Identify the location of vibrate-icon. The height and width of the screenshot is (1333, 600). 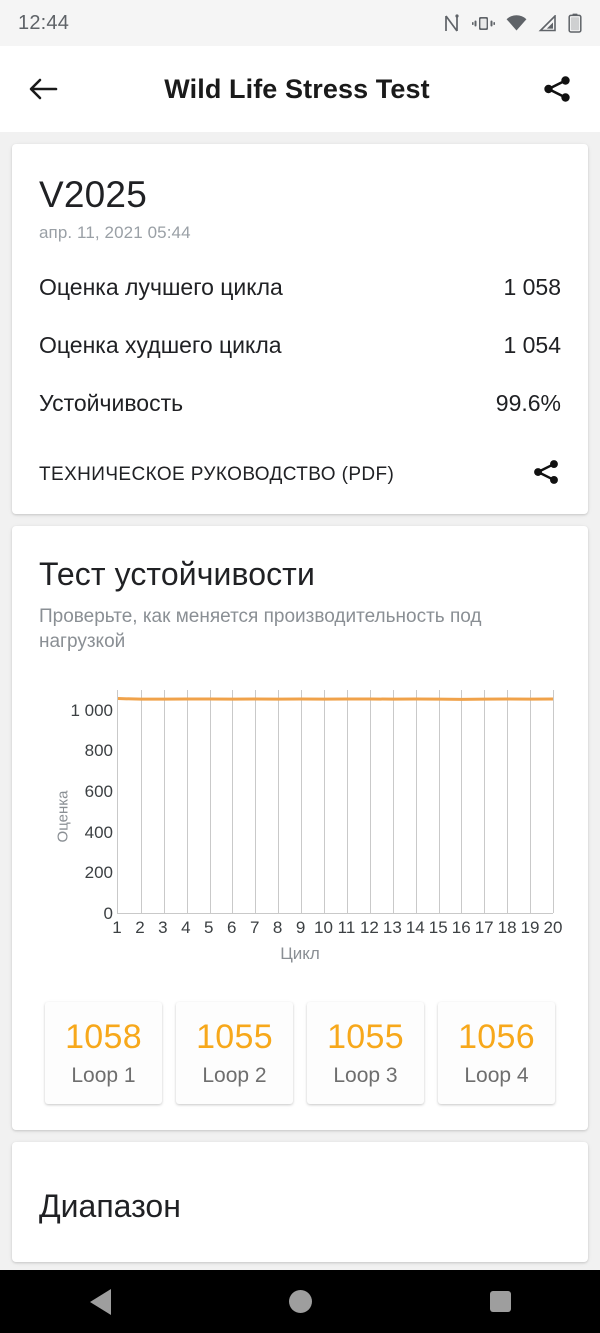
(483, 23).